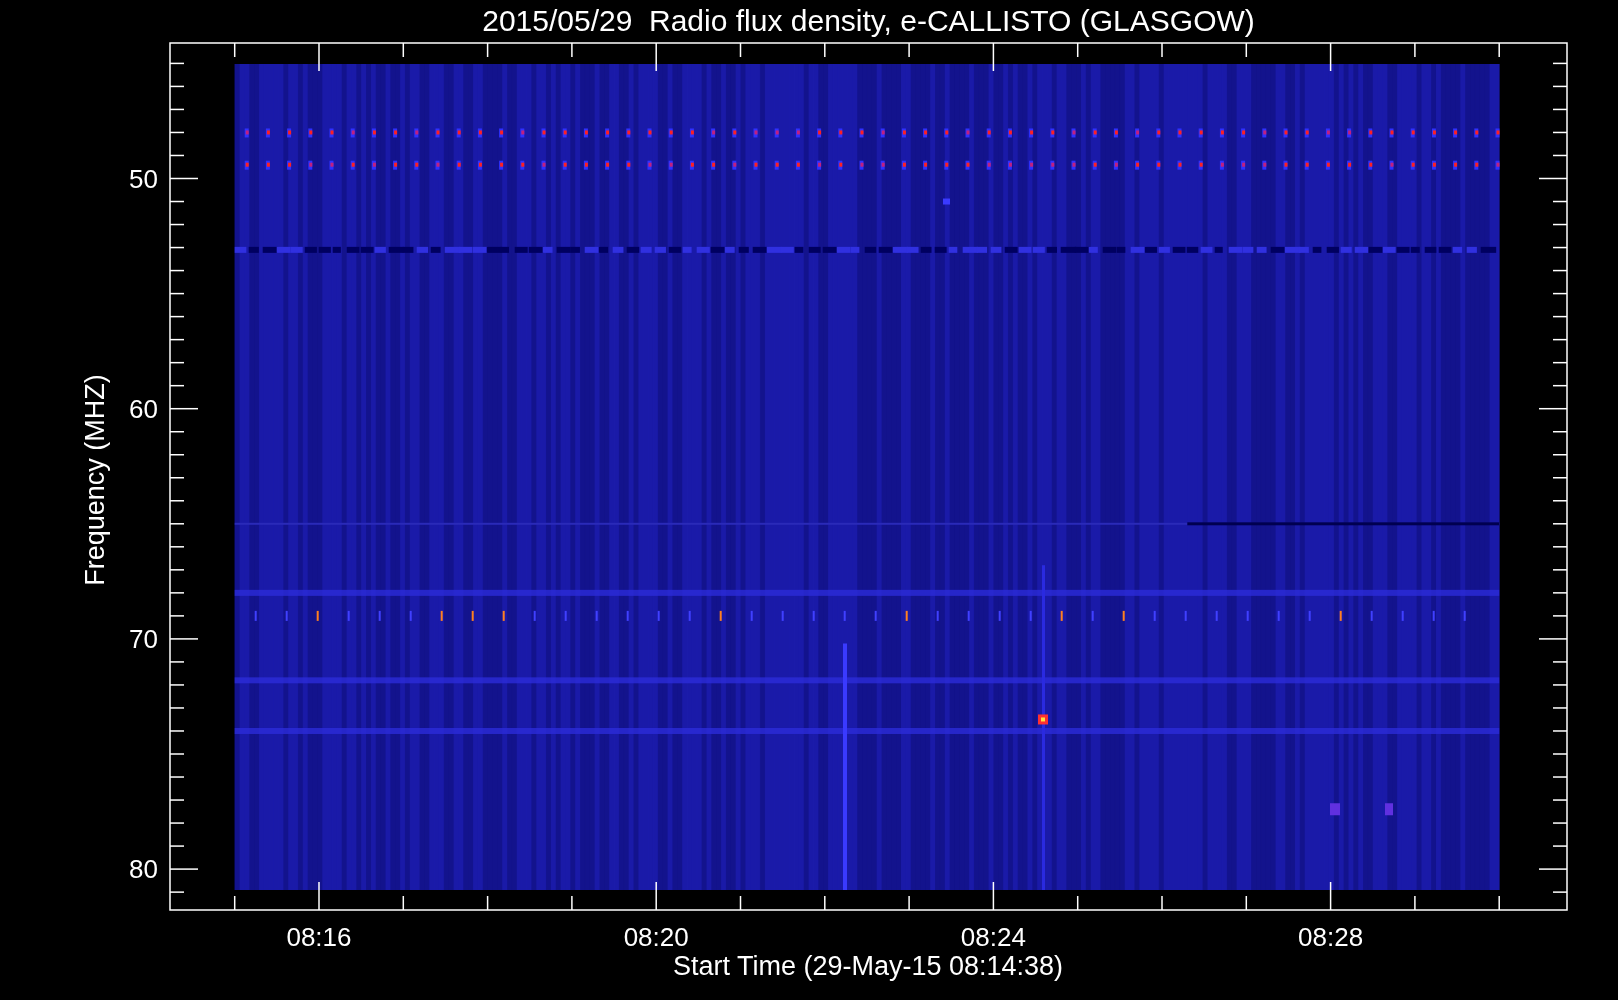 This screenshot has width=1618, height=1000. Describe the element at coordinates (143, 408) in the screenshot. I see `y-tick-label: 60` at that location.